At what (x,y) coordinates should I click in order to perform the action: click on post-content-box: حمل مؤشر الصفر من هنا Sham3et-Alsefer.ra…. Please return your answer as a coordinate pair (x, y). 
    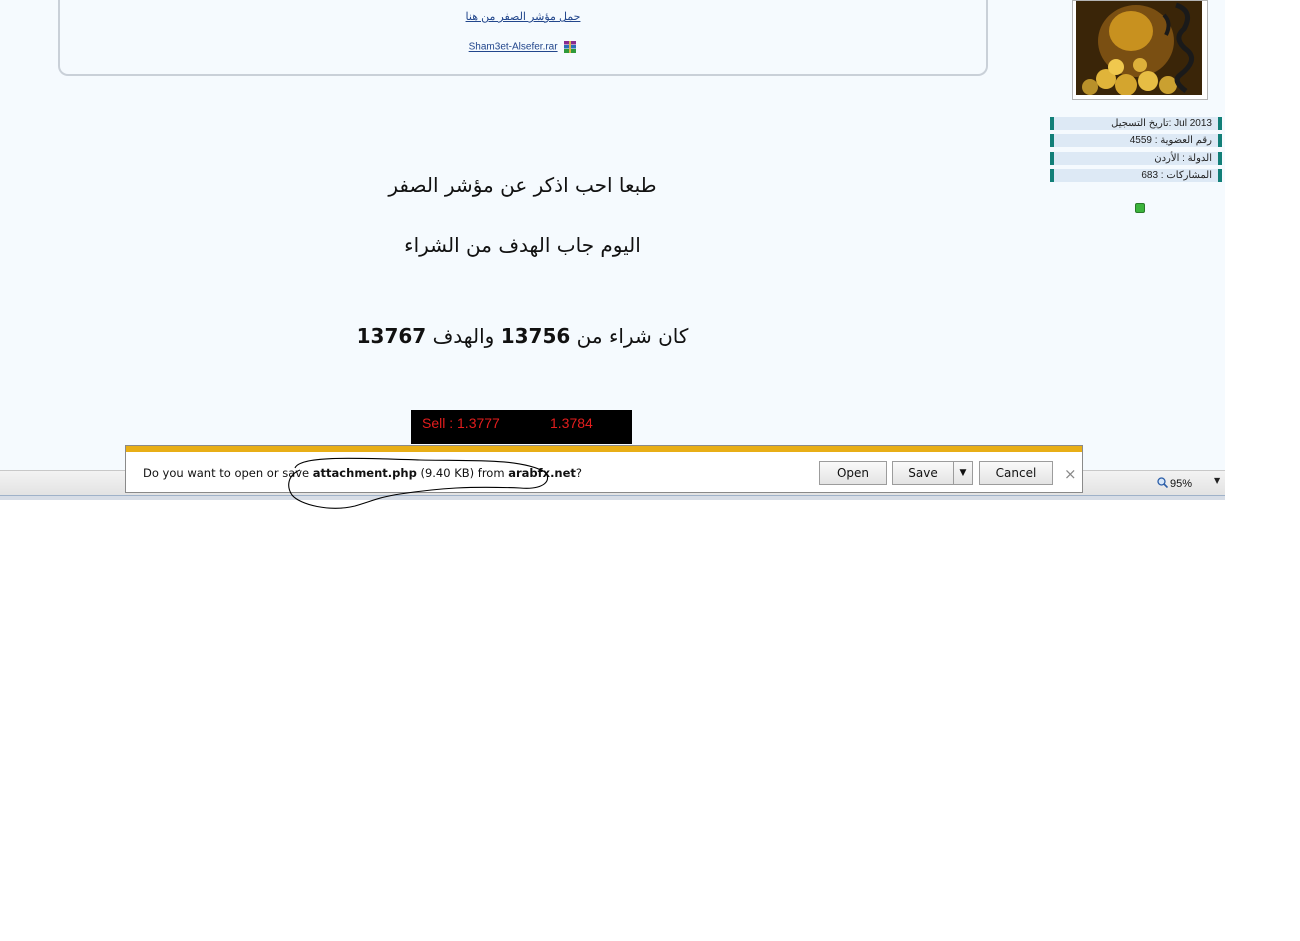
    Looking at the image, I should click on (523, 38).